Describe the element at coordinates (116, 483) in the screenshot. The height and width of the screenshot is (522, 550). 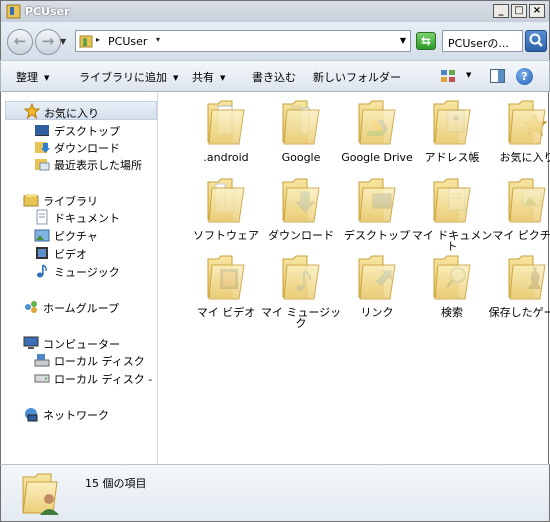
I see `item-count: 15 個の項目` at that location.